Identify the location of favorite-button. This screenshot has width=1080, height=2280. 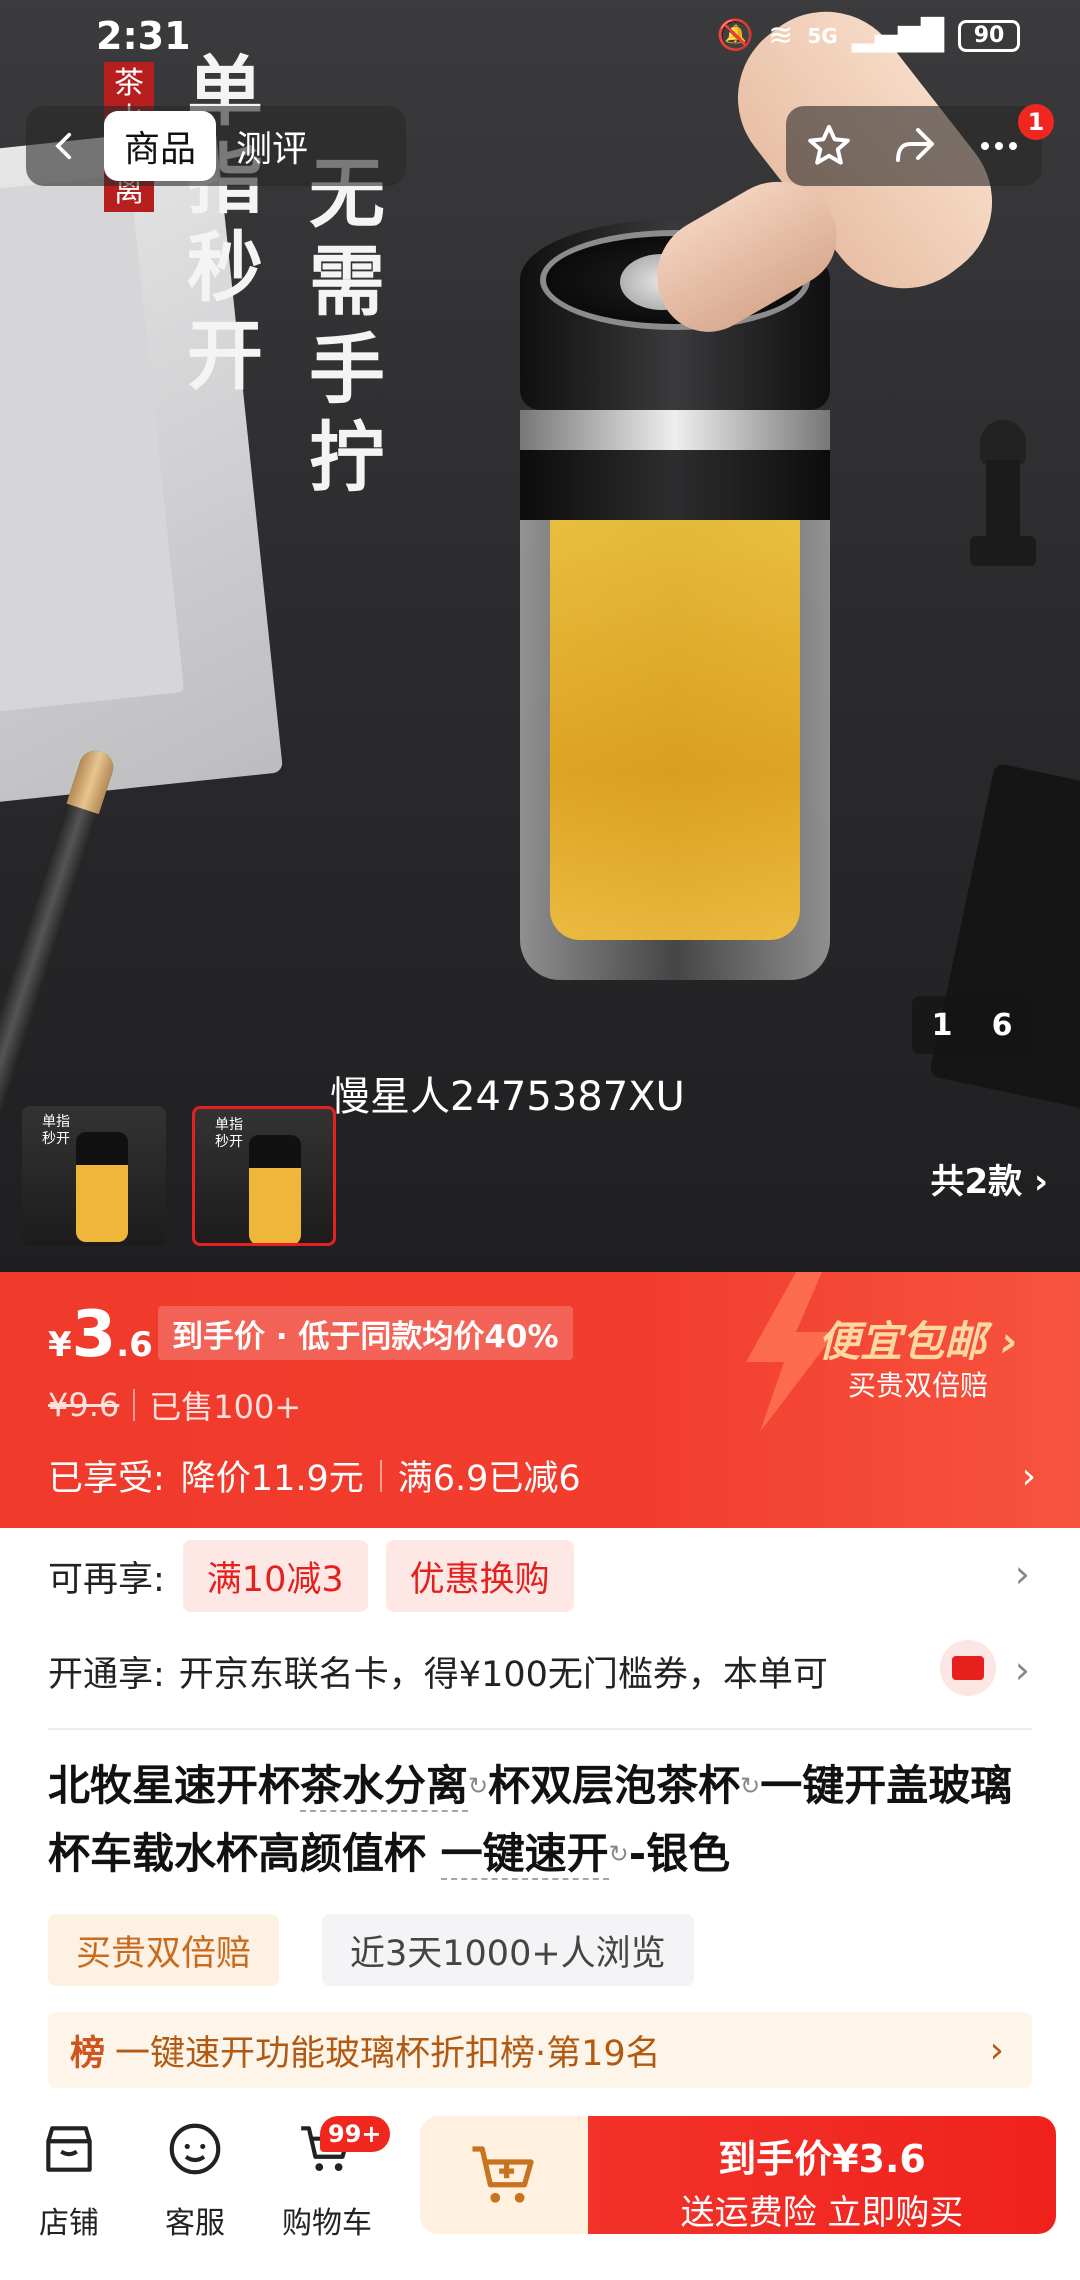
(829, 146).